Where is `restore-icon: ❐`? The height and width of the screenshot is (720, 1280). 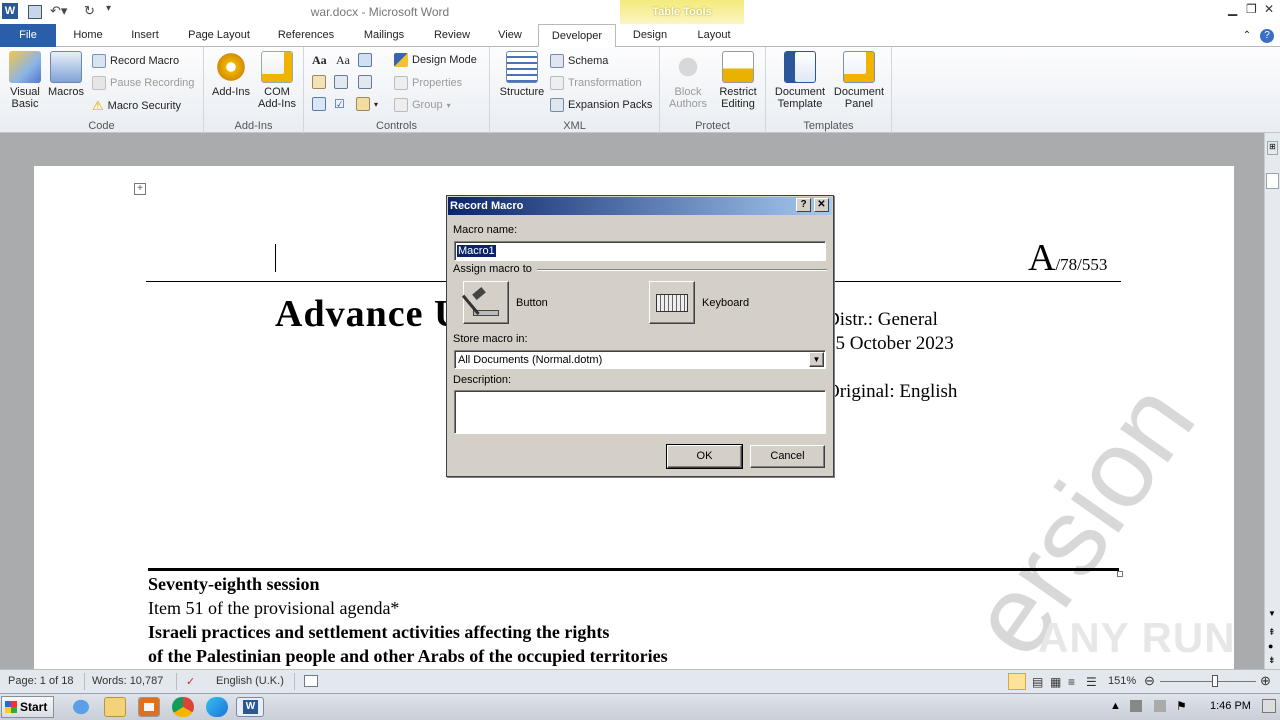 restore-icon: ❐ is located at coordinates (1251, 9).